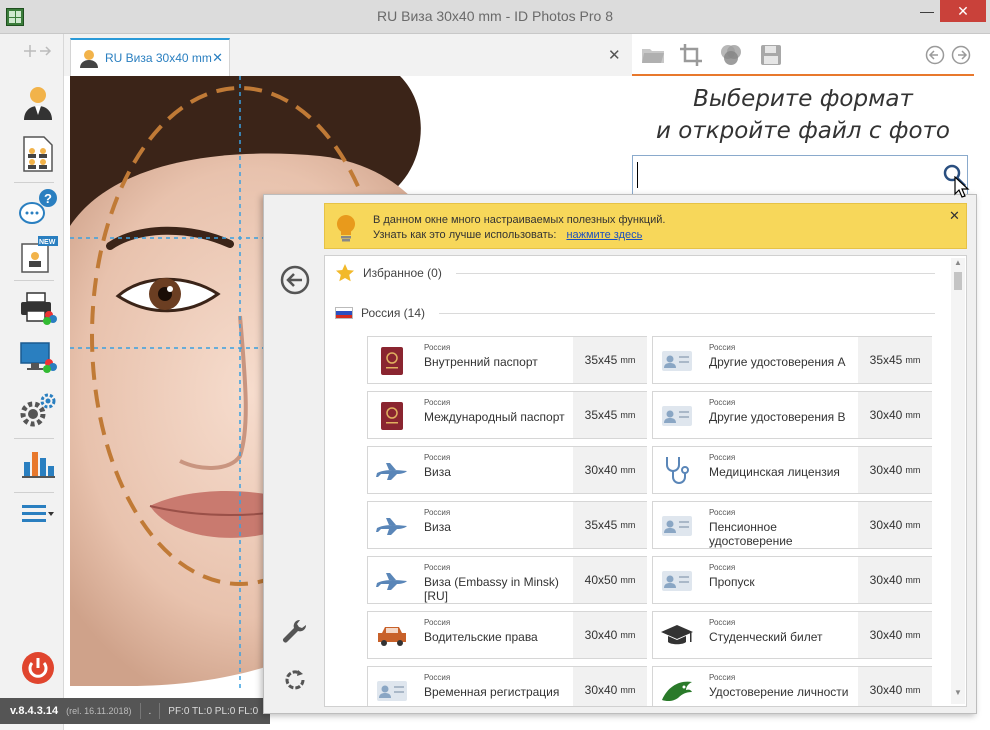 This screenshot has height=730, width=990. I want to click on printer-icon, so click(38, 308).